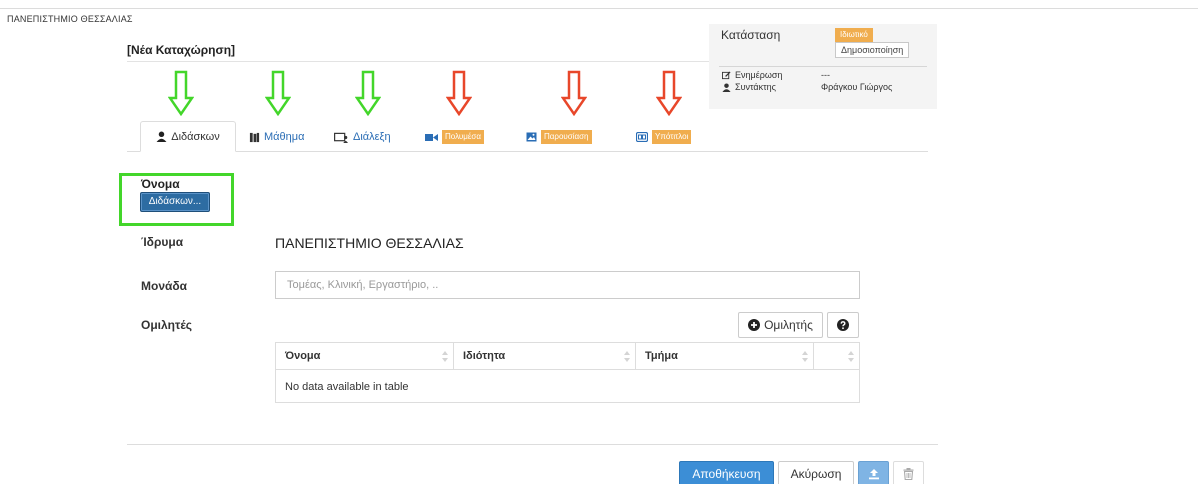 This screenshot has width=1198, height=484. I want to click on author-value: Φράγκου Γιώργος, so click(857, 87).